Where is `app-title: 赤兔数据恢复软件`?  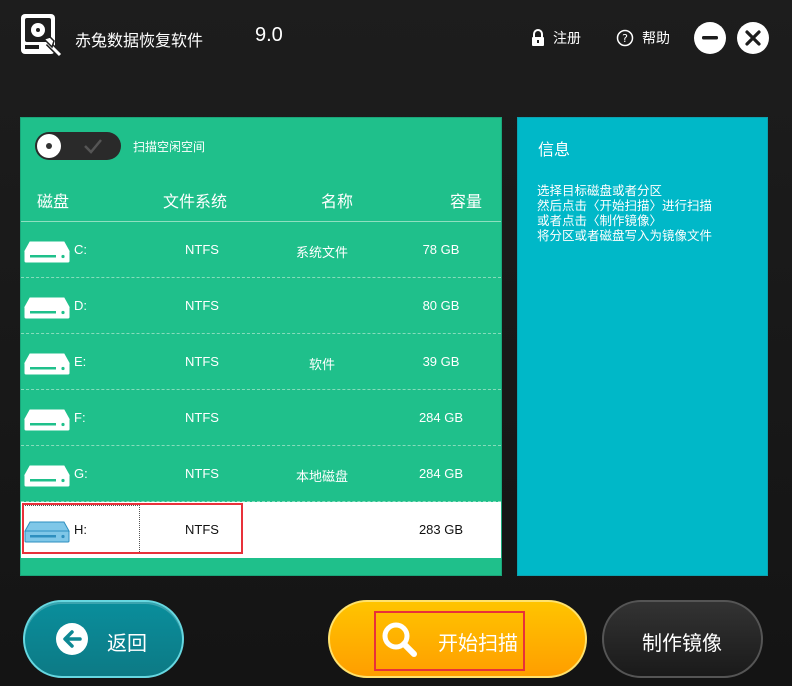
app-title: 赤兔数据恢复软件 is located at coordinates (139, 40).